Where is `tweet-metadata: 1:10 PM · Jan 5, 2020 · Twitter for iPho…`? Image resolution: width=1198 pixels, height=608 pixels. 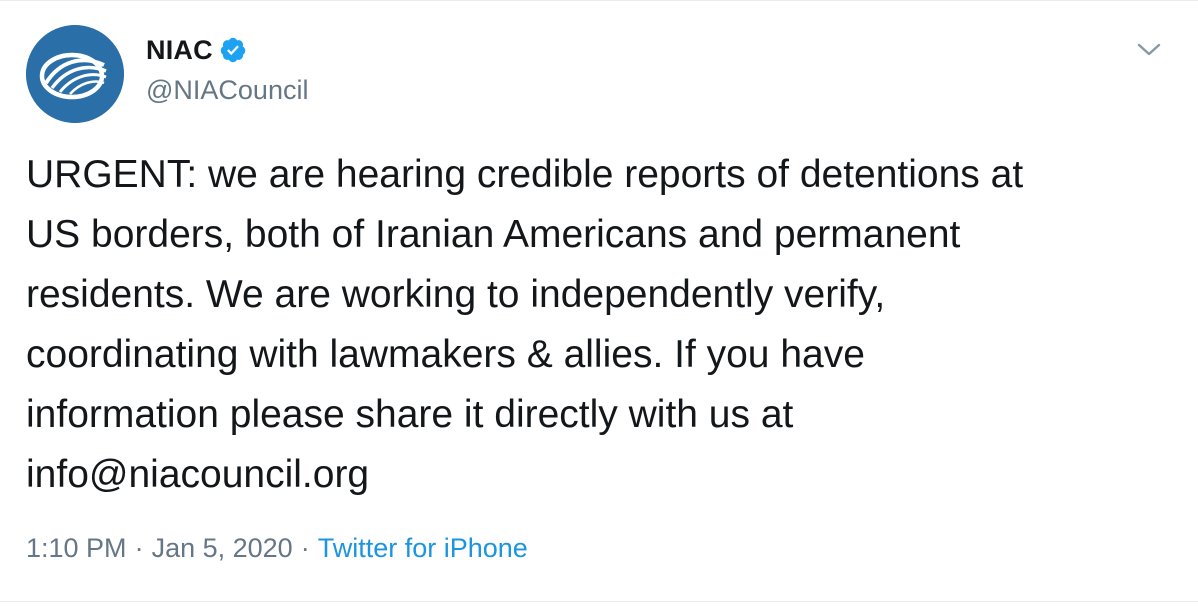 tweet-metadata: 1:10 PM · Jan 5, 2020 · Twitter for iPho… is located at coordinates (277, 548).